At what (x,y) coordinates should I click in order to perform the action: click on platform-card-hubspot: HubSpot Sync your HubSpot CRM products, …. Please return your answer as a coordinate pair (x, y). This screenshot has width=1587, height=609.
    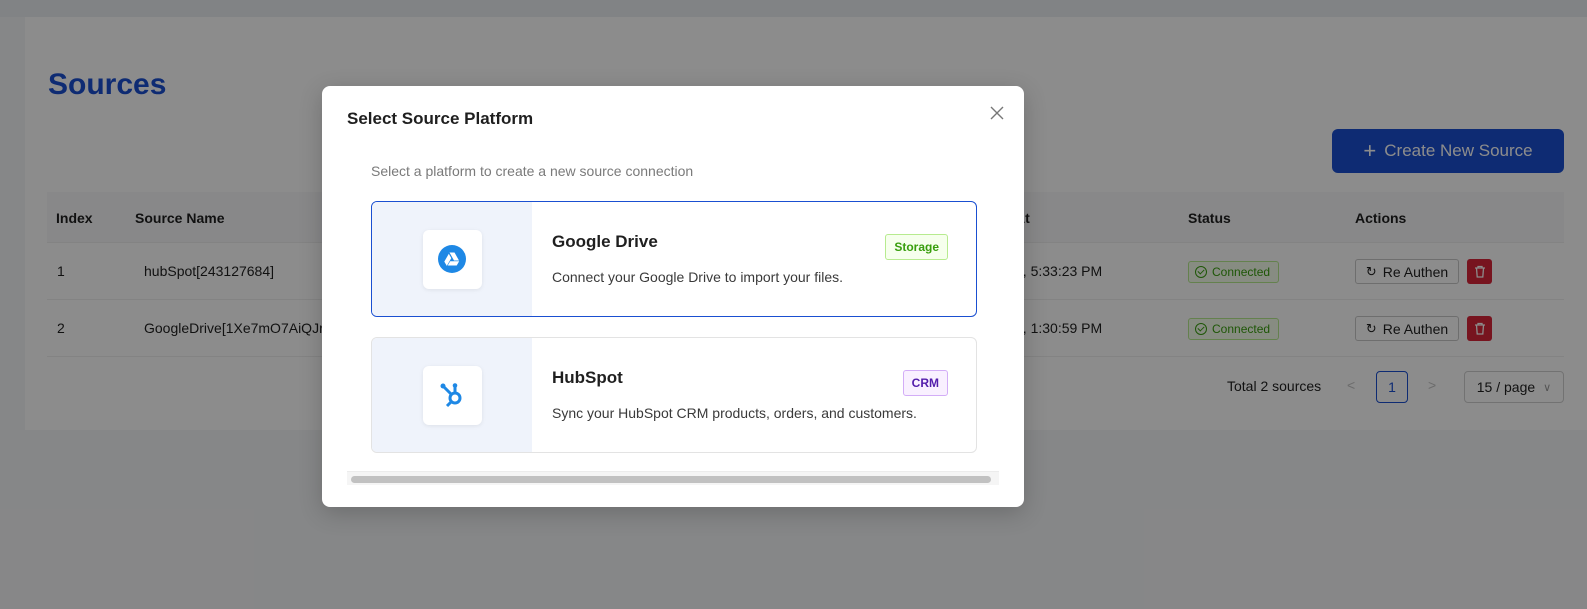
    Looking at the image, I should click on (674, 395).